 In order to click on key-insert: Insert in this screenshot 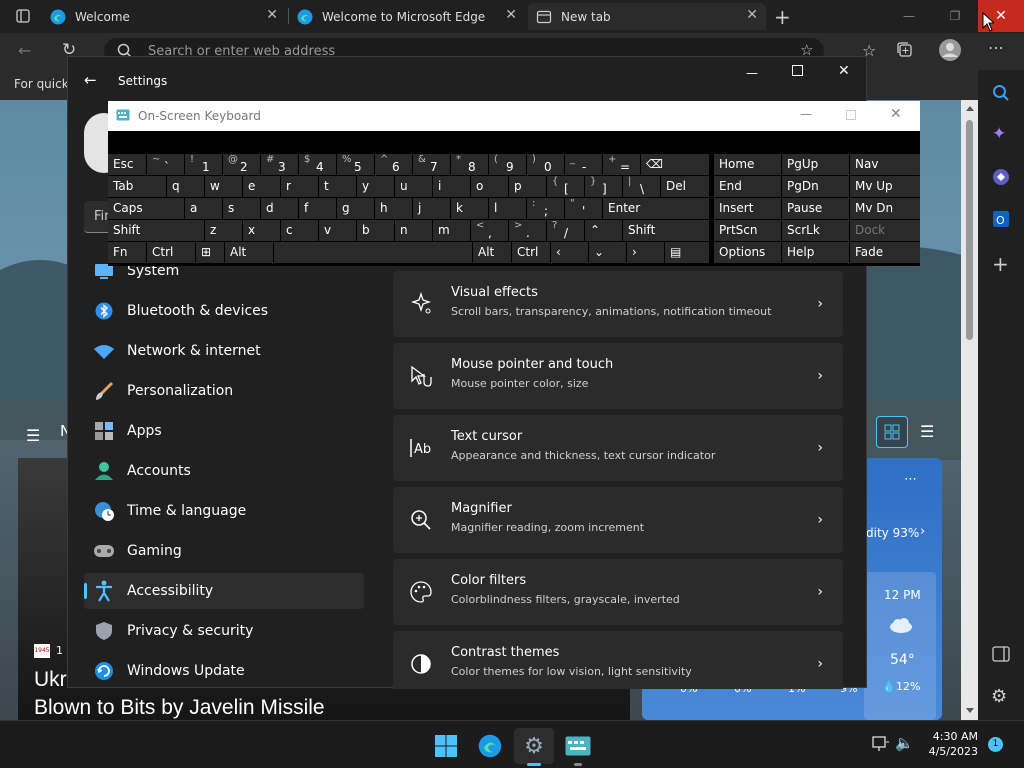, I will do `click(747, 208)`.